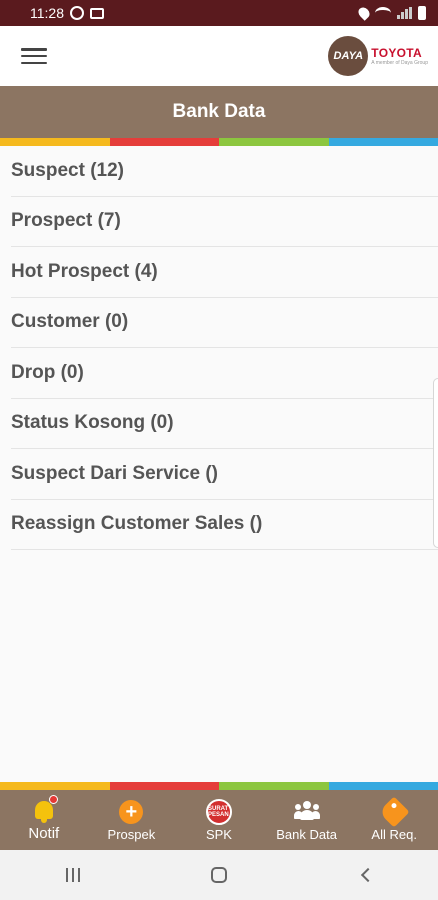 Image resolution: width=438 pixels, height=900 pixels. Describe the element at coordinates (224, 373) in the screenshot. I see `list-item-drop: Drop (0)` at that location.